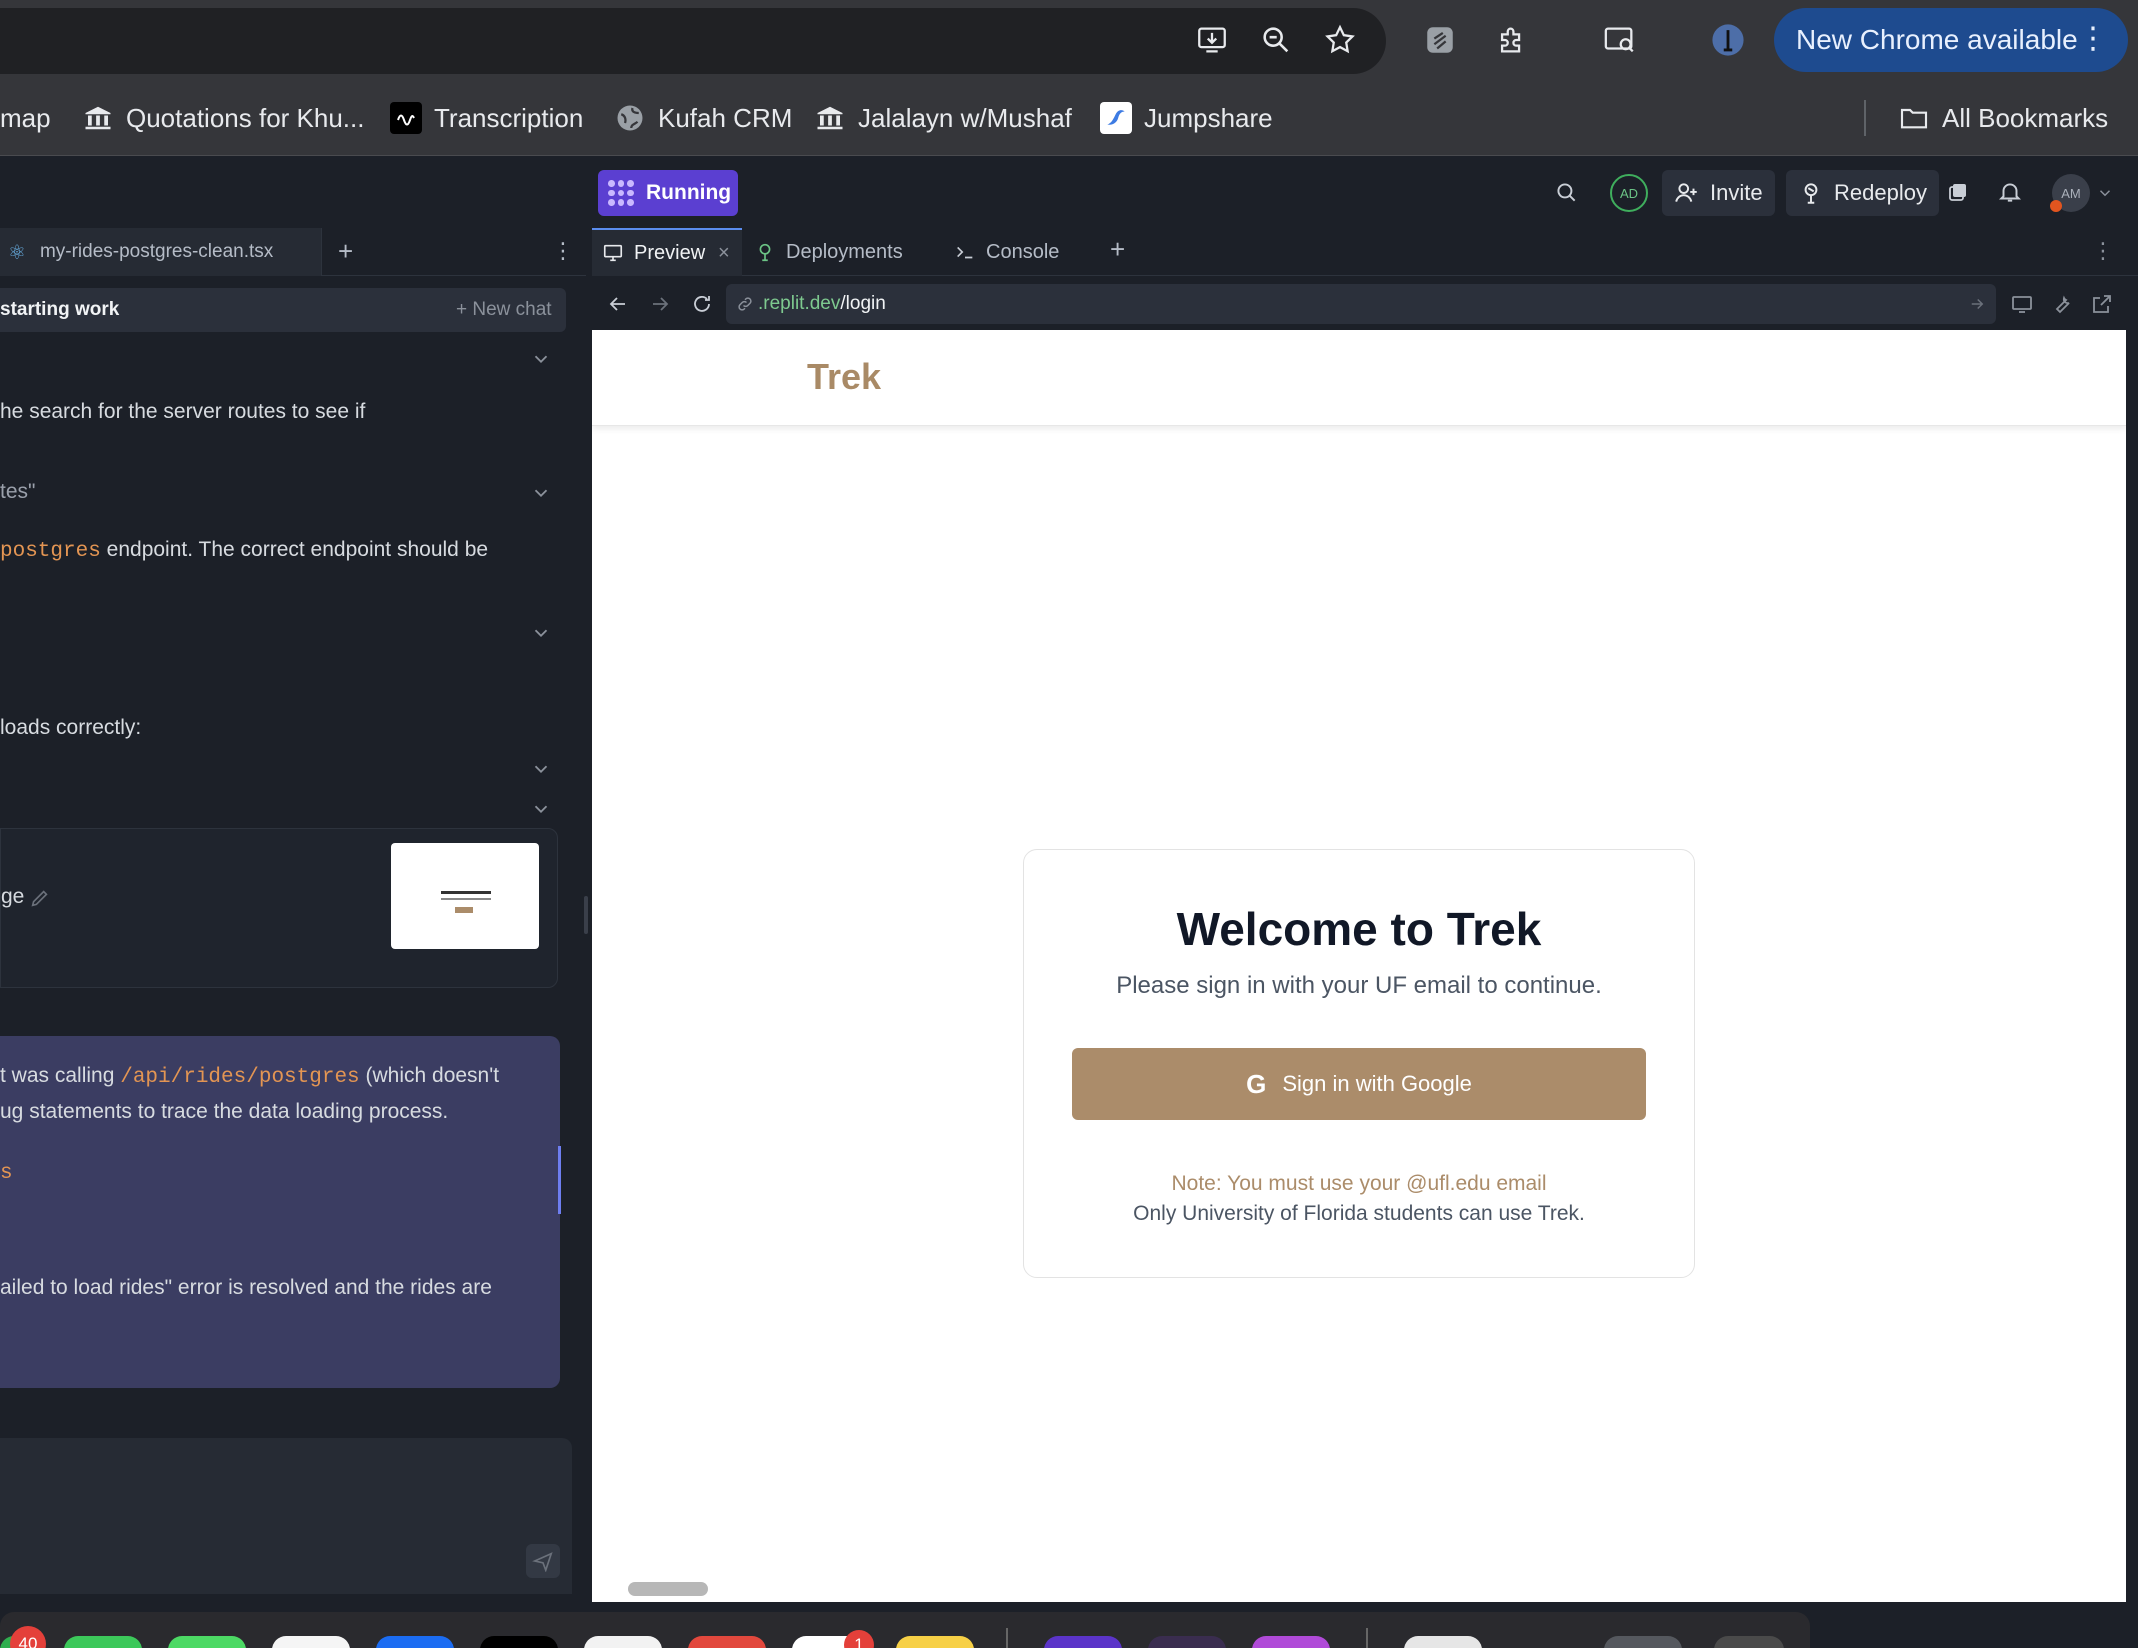 This screenshot has width=2138, height=1648. What do you see at coordinates (1019, 252) in the screenshot?
I see `tab-console: Console` at bounding box center [1019, 252].